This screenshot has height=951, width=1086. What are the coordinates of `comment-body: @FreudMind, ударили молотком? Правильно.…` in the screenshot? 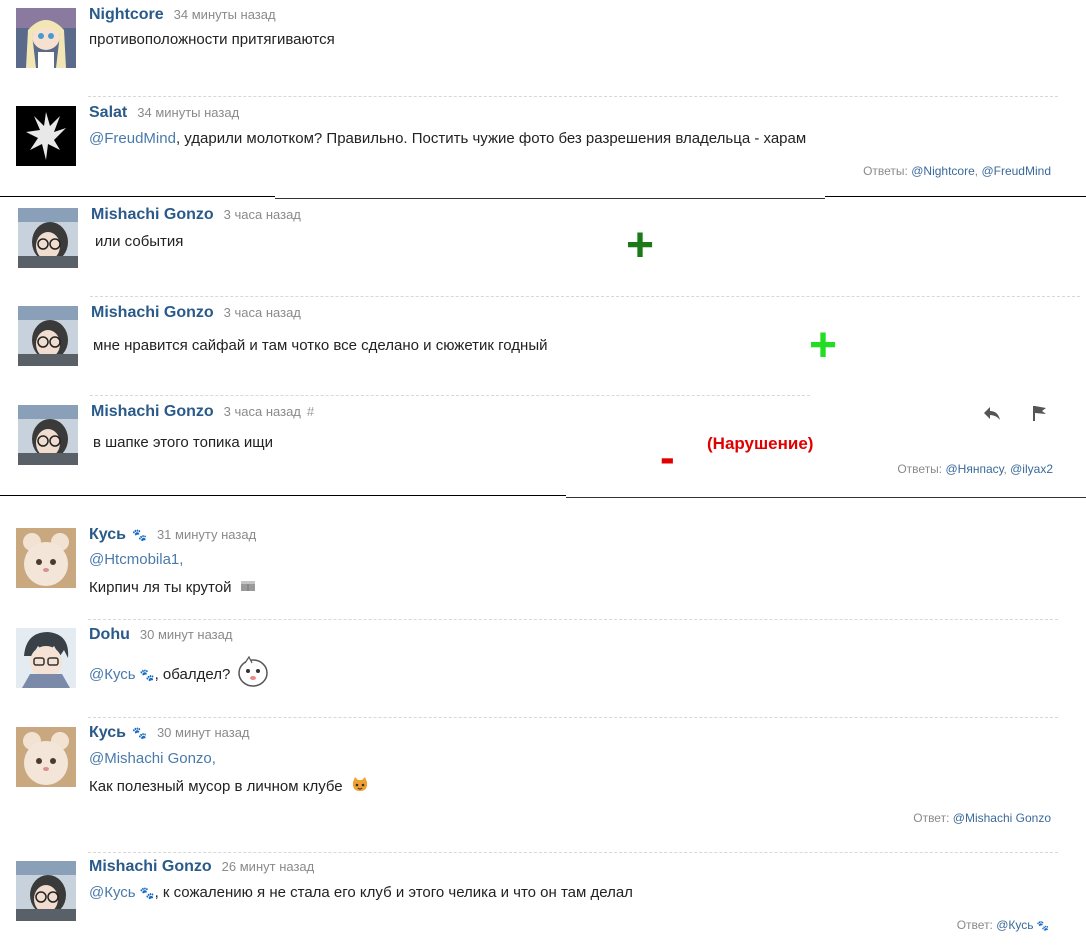 It's located at (447, 139).